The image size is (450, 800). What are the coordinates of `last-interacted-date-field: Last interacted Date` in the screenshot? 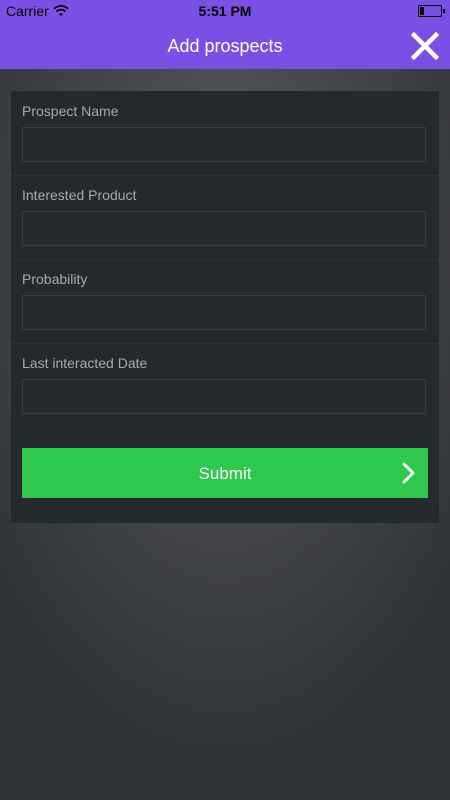 It's located at (225, 385).